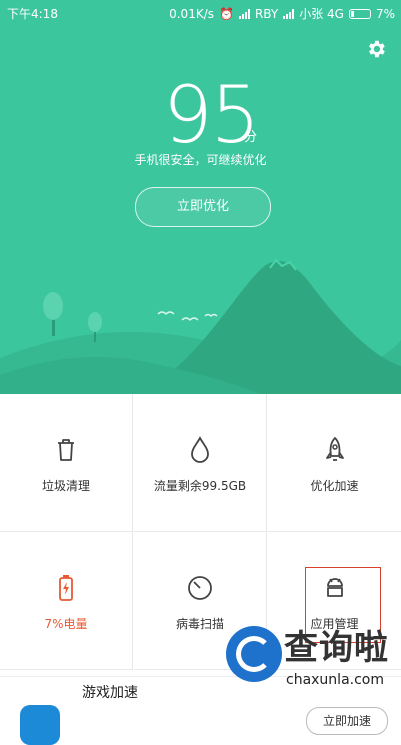 The height and width of the screenshot is (745, 401). What do you see at coordinates (334, 449) in the screenshot?
I see `rocket-icon` at bounding box center [334, 449].